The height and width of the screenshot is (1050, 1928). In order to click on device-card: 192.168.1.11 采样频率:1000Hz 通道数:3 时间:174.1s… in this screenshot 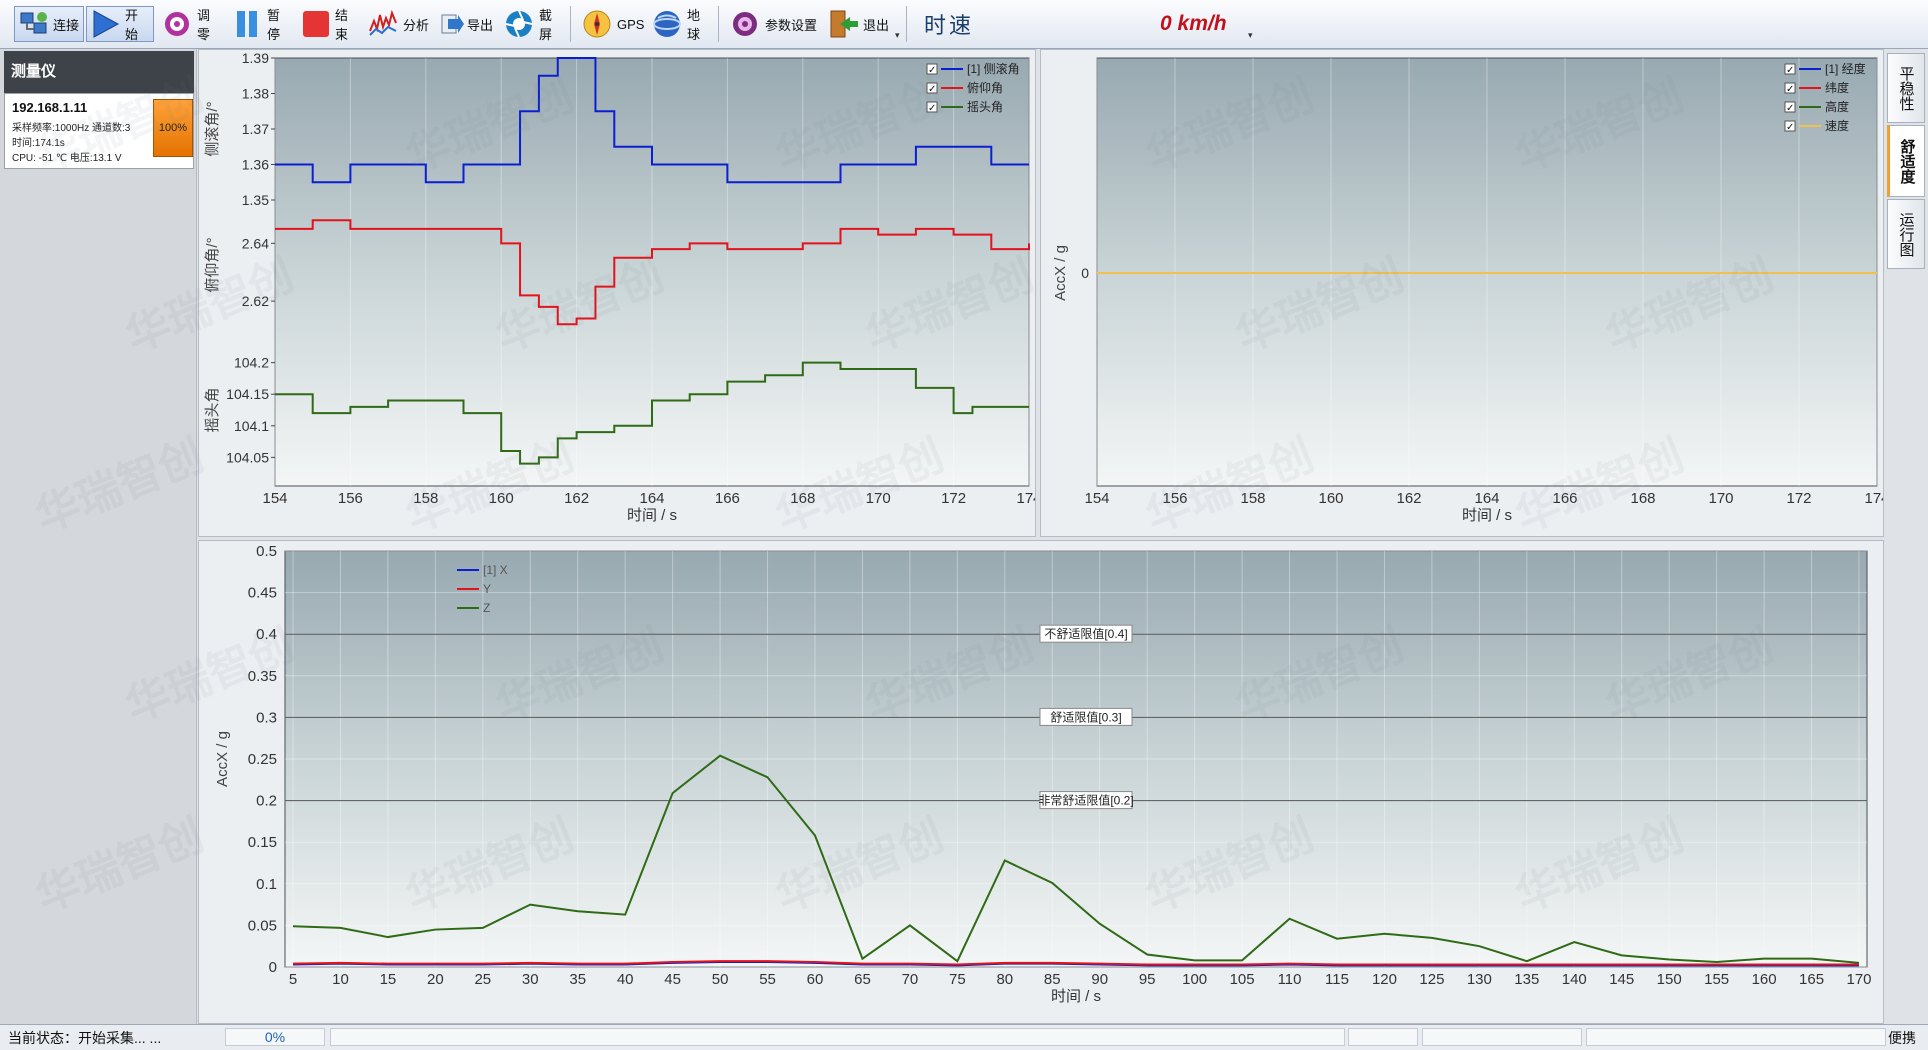, I will do `click(99, 131)`.